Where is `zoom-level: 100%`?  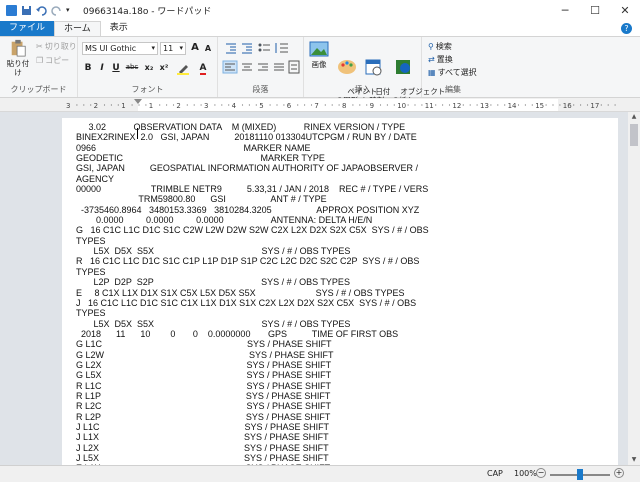
zoom-level: 100% is located at coordinates (525, 473).